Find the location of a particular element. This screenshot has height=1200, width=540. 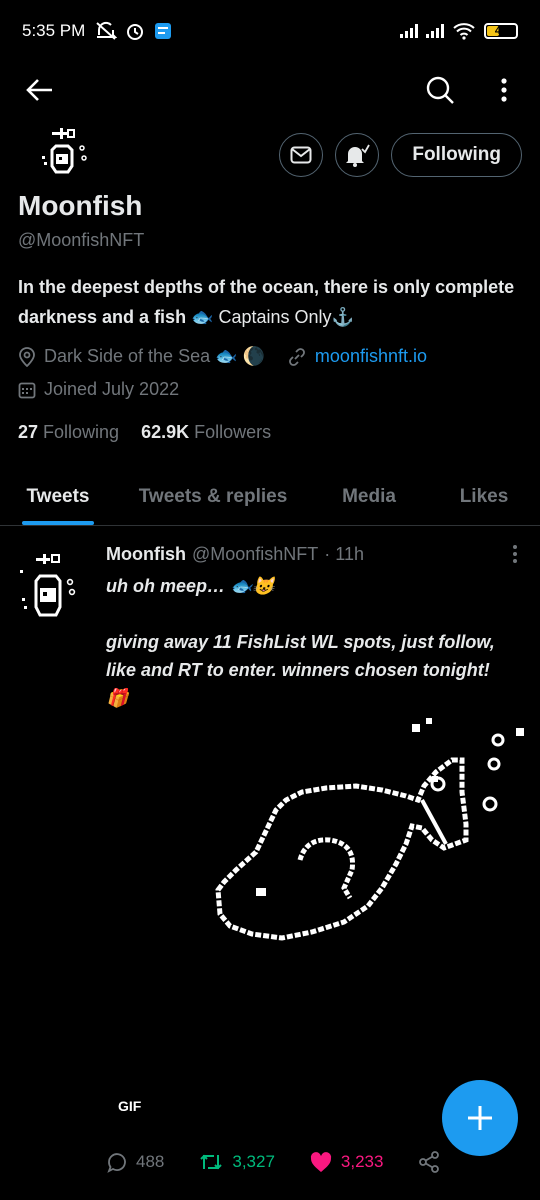

profile-avatar is located at coordinates (70, 158).